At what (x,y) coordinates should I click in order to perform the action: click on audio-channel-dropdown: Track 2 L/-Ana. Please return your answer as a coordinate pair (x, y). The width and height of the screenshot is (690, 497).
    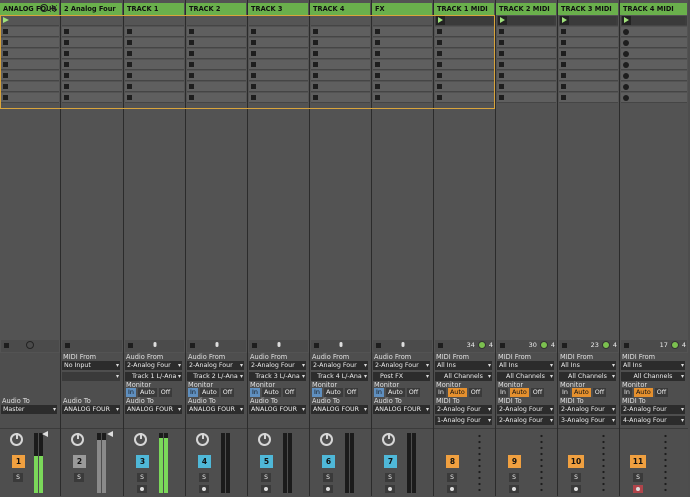
    Looking at the image, I should click on (215, 376).